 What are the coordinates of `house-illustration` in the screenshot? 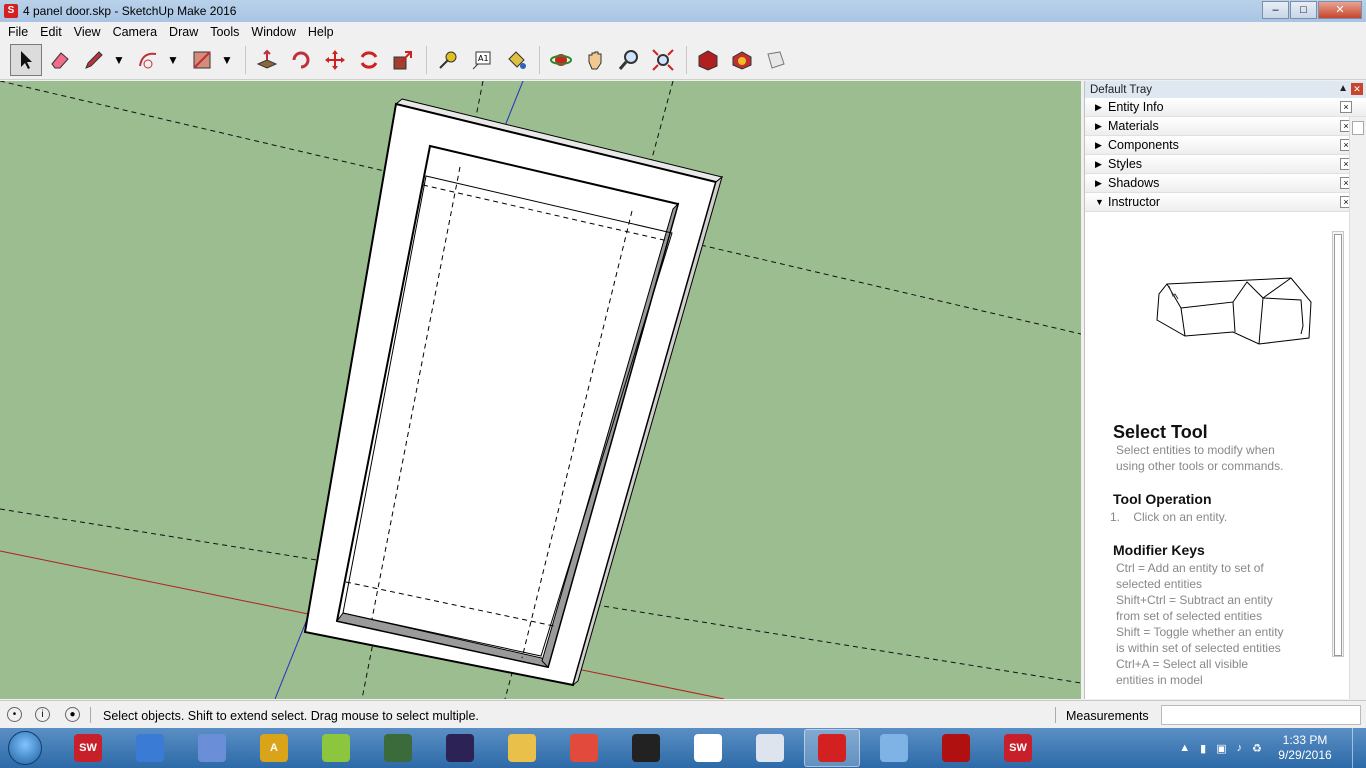 It's located at (1234, 311).